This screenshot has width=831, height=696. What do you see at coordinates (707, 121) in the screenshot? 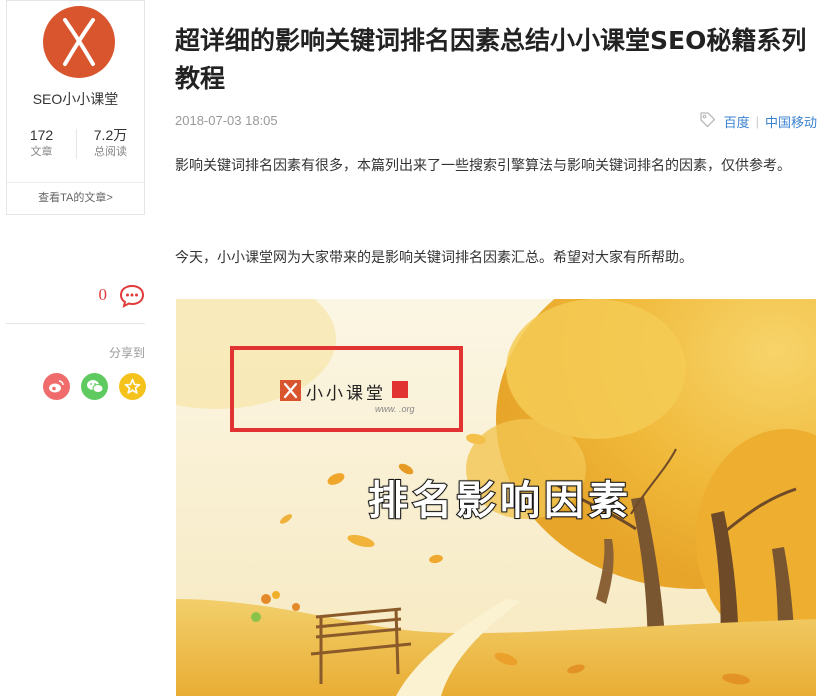
I see `tag-icon` at bounding box center [707, 121].